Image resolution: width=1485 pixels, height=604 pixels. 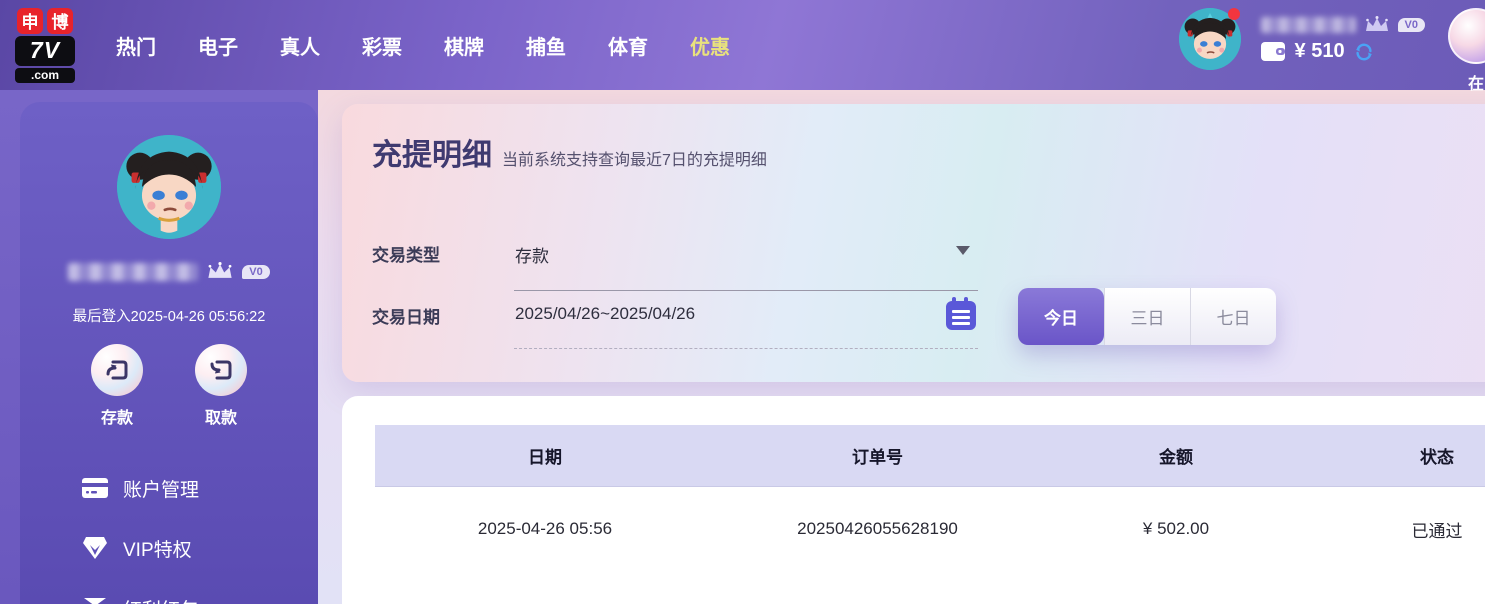 I want to click on table-header-date: 日期, so click(x=545, y=457).